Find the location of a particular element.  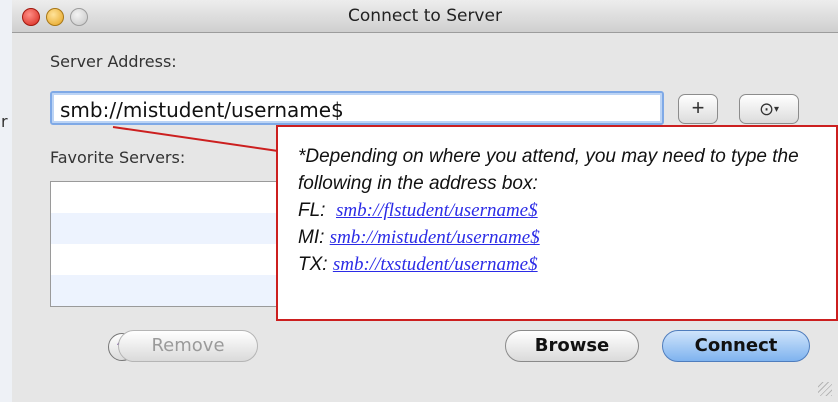

remove-button: Remove is located at coordinates (188, 346).